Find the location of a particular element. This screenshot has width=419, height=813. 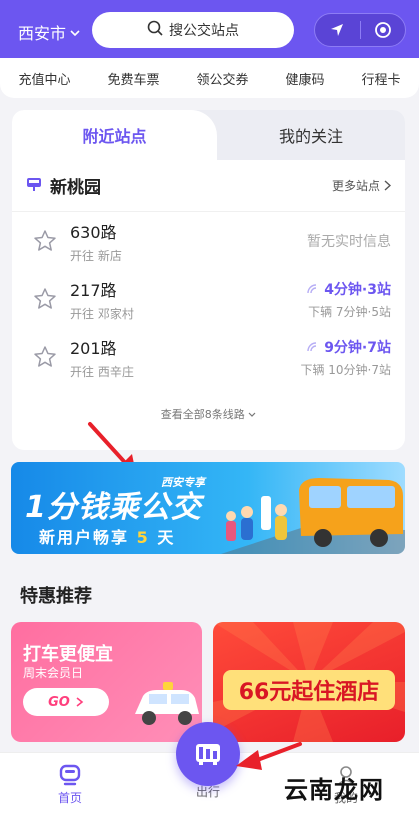

car-illustration is located at coordinates (167, 703).